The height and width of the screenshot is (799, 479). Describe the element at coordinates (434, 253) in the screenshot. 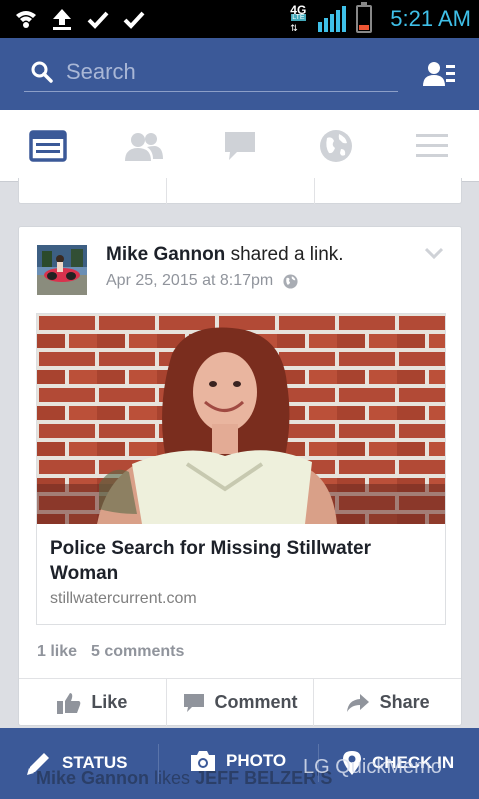

I see `chevron-down-icon` at that location.